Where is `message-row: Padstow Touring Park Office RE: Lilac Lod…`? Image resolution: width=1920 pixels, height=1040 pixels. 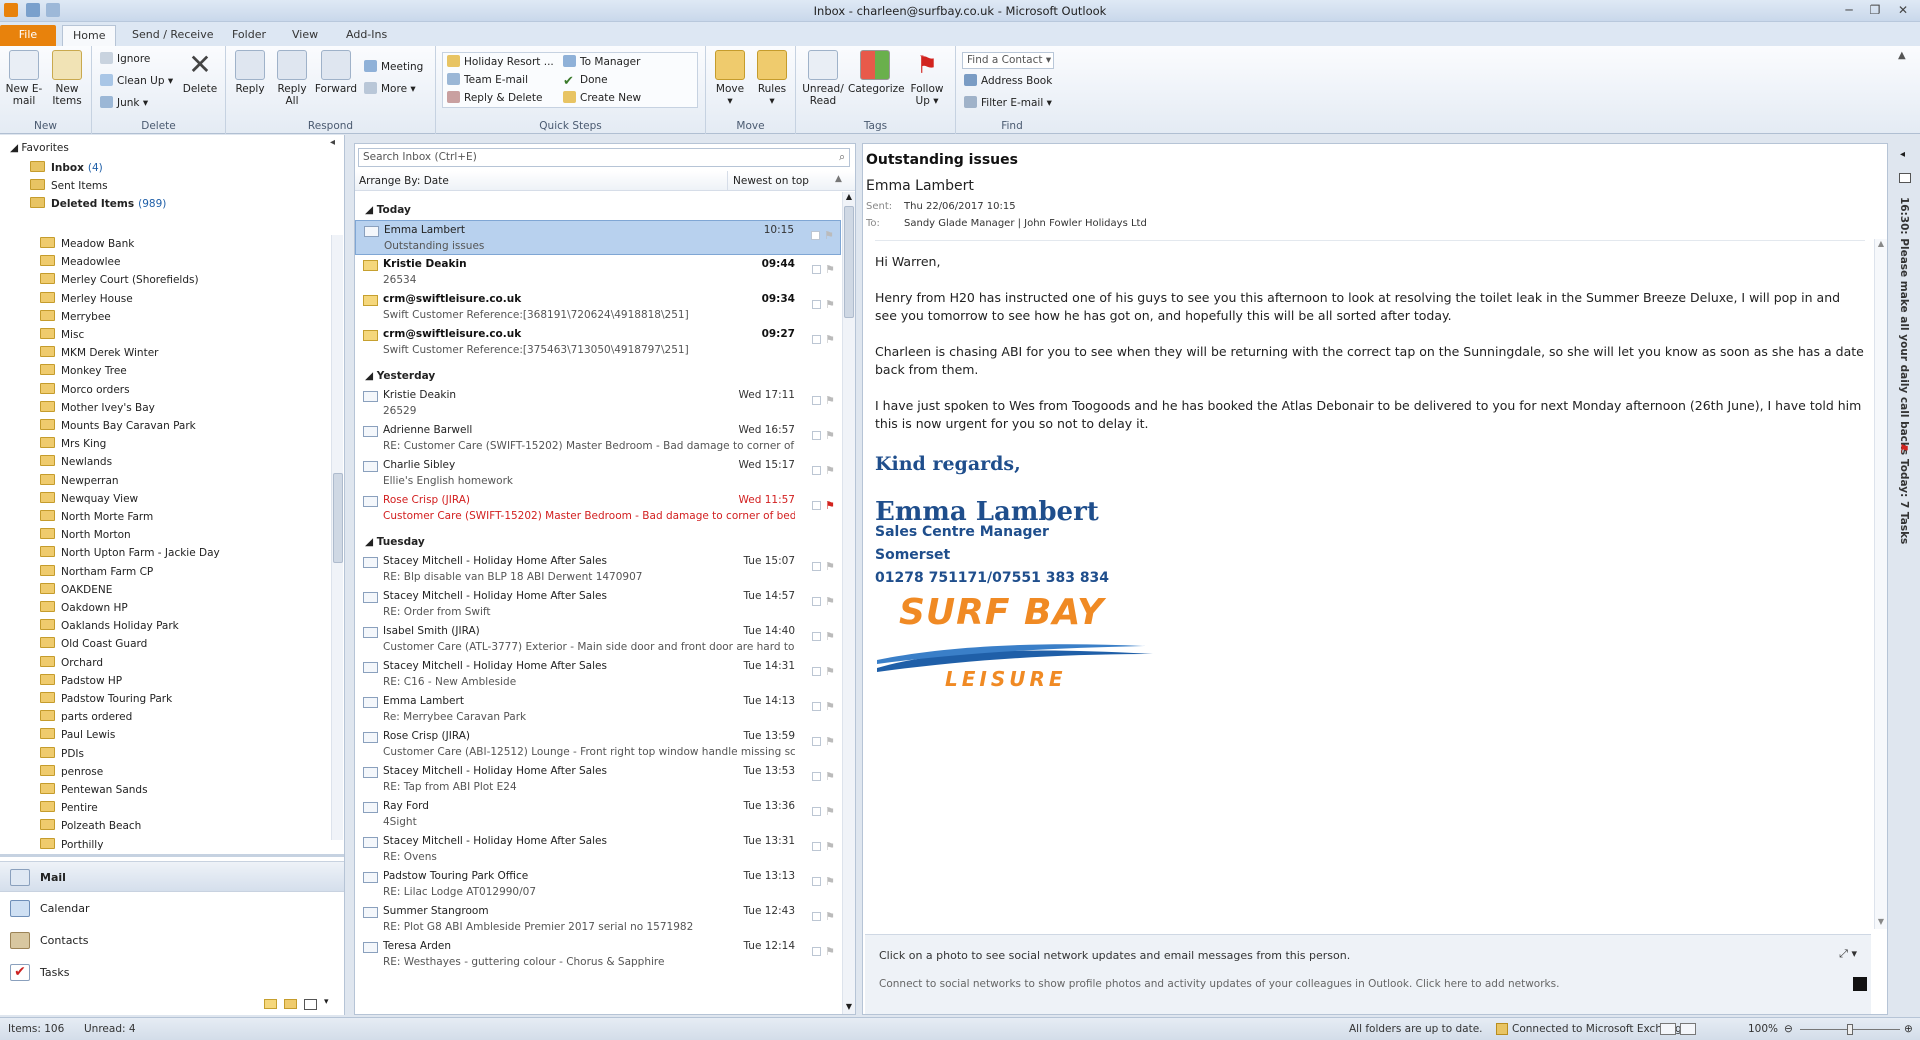
message-row: Padstow Touring Park Office RE: Lilac Lod… is located at coordinates (598, 884).